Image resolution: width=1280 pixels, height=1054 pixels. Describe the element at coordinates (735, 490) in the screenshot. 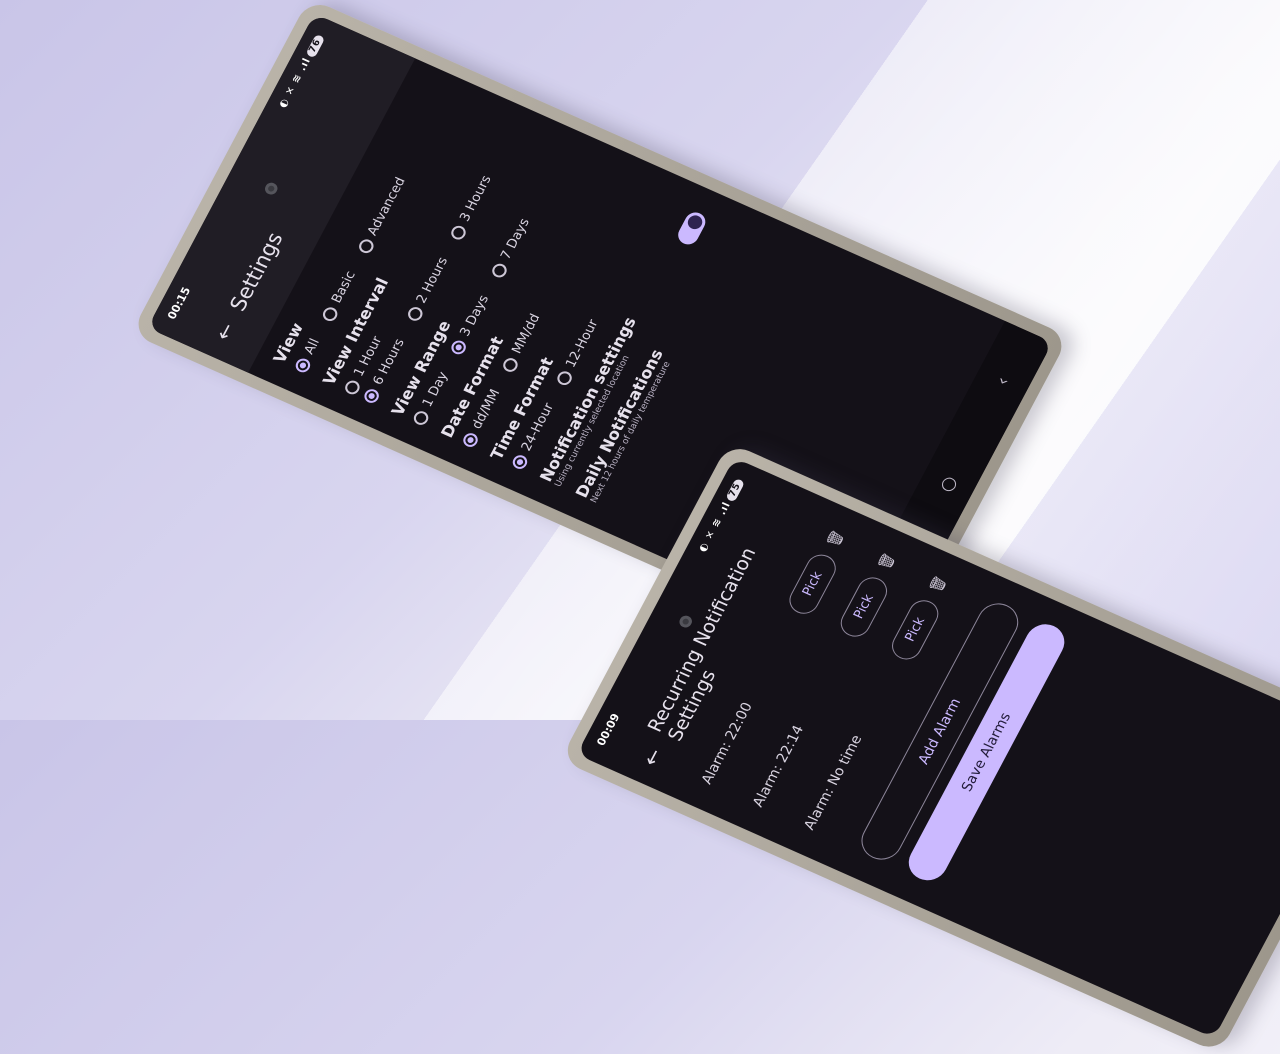

I see `battery-icon: 75` at that location.